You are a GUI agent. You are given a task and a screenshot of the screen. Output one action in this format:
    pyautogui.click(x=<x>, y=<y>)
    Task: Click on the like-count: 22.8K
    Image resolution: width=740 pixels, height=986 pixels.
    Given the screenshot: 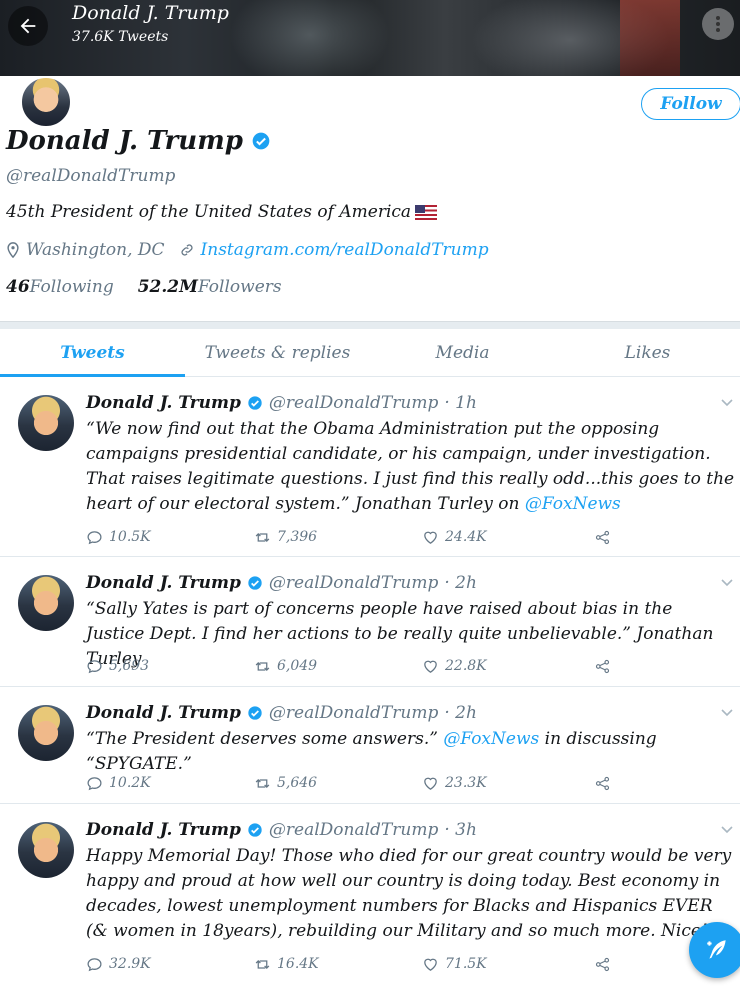 What is the action you would take?
    pyautogui.click(x=466, y=666)
    